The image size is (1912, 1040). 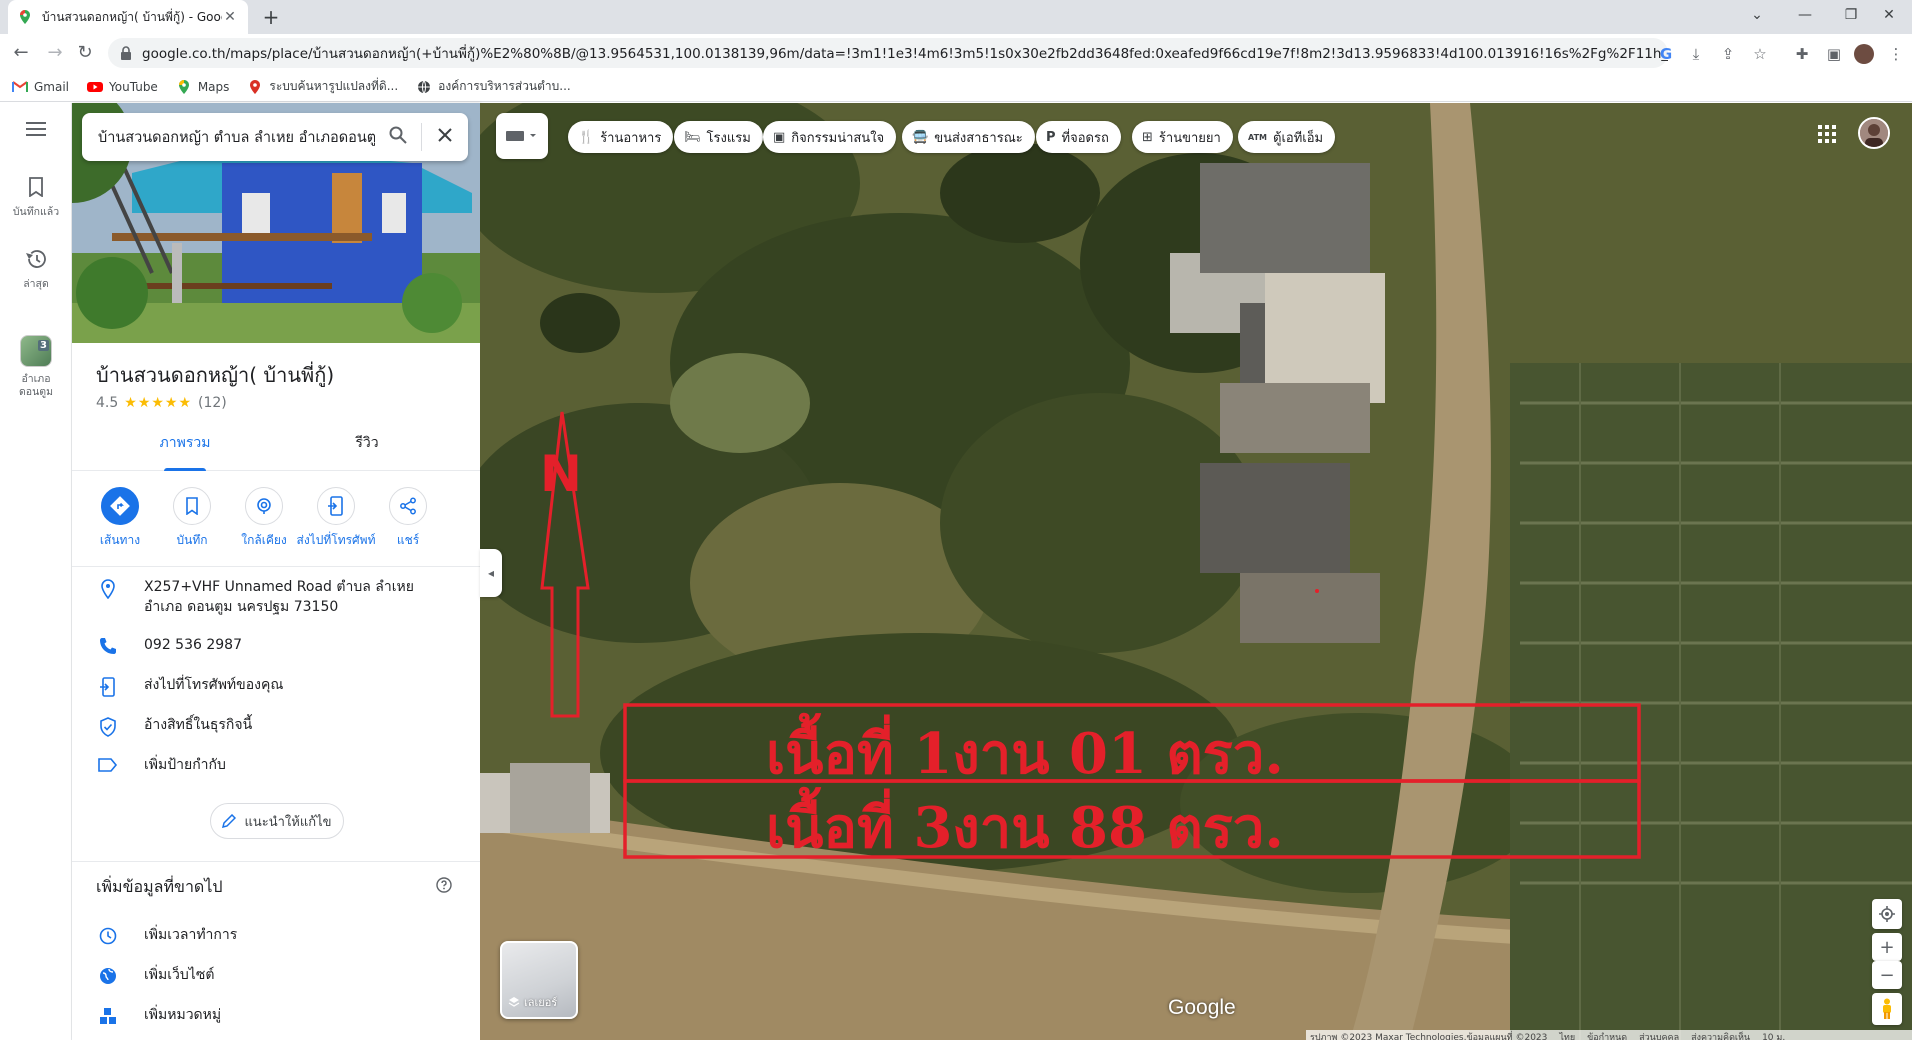 I want to click on search-input: บ้านสวนดอกหญ้า ตำบล ลำเหย อำเภอดอนตูม, so click(x=236, y=137).